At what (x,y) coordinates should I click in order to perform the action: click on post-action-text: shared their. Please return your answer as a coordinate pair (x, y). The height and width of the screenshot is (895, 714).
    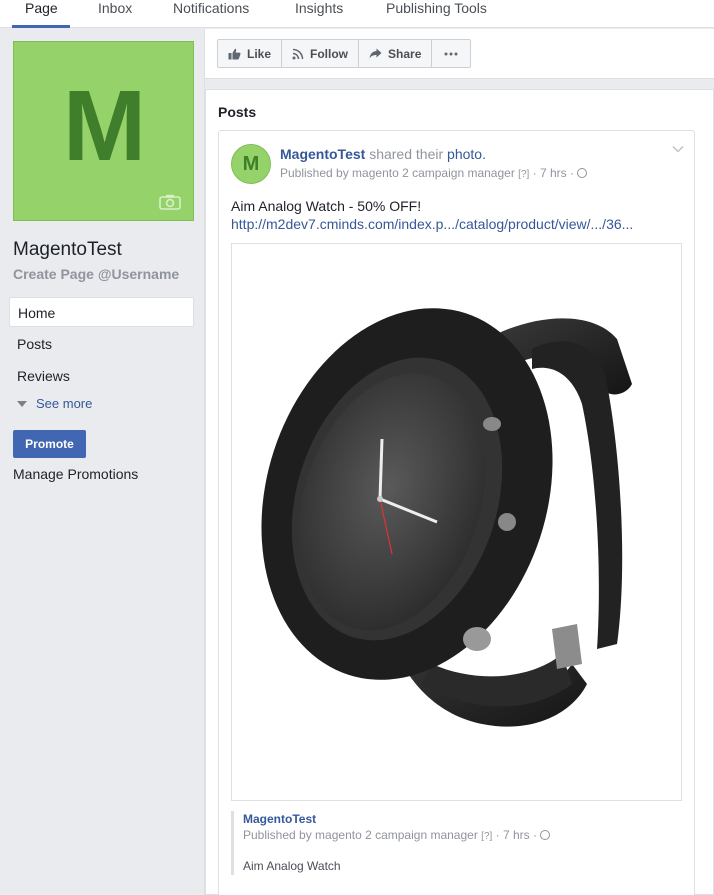
    Looking at the image, I should click on (406, 154).